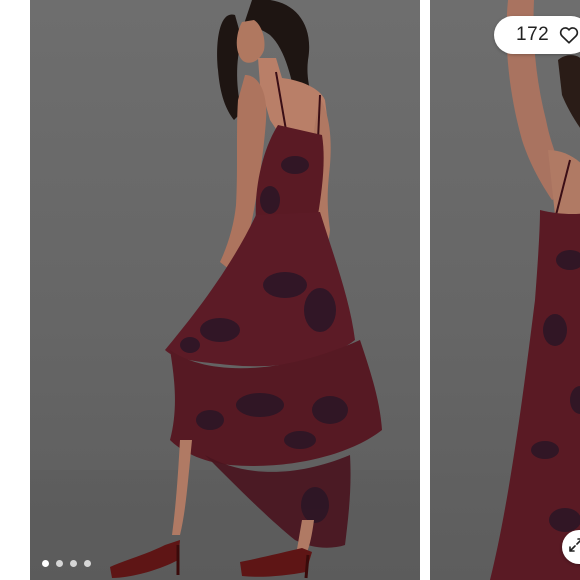 The height and width of the screenshot is (580, 580). I want to click on likes-count: 172, so click(533, 34).